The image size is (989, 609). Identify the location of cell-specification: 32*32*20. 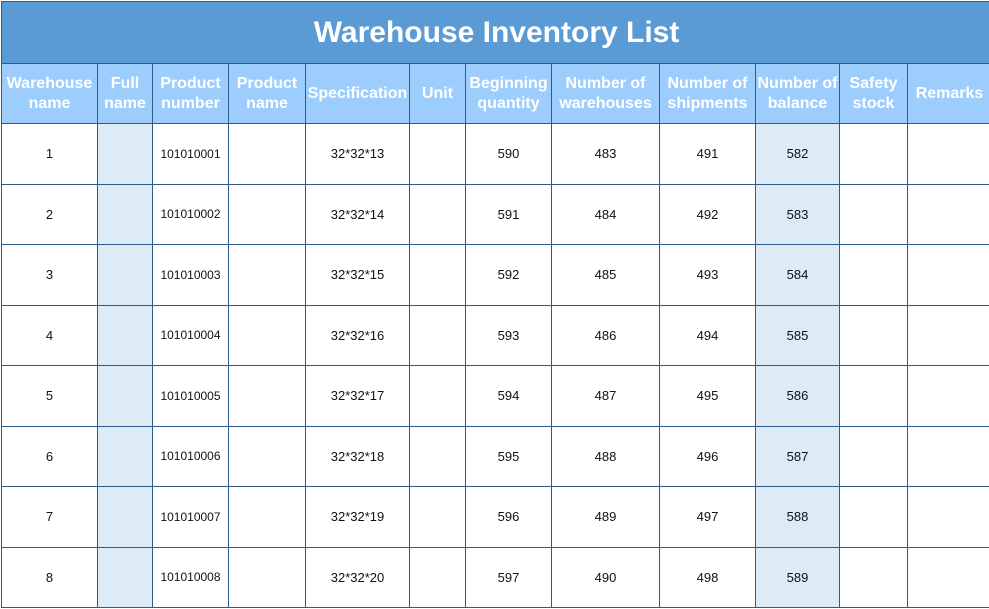
(357, 577).